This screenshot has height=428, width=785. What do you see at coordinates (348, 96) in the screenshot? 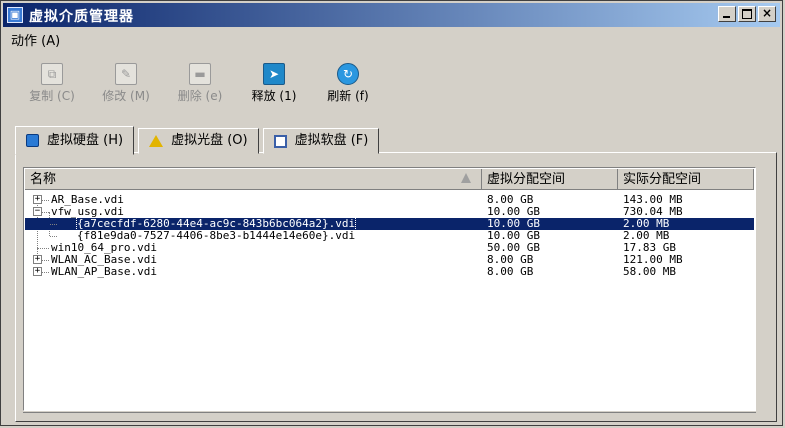
I see `refresh-label: 刷新 (f)` at bounding box center [348, 96].